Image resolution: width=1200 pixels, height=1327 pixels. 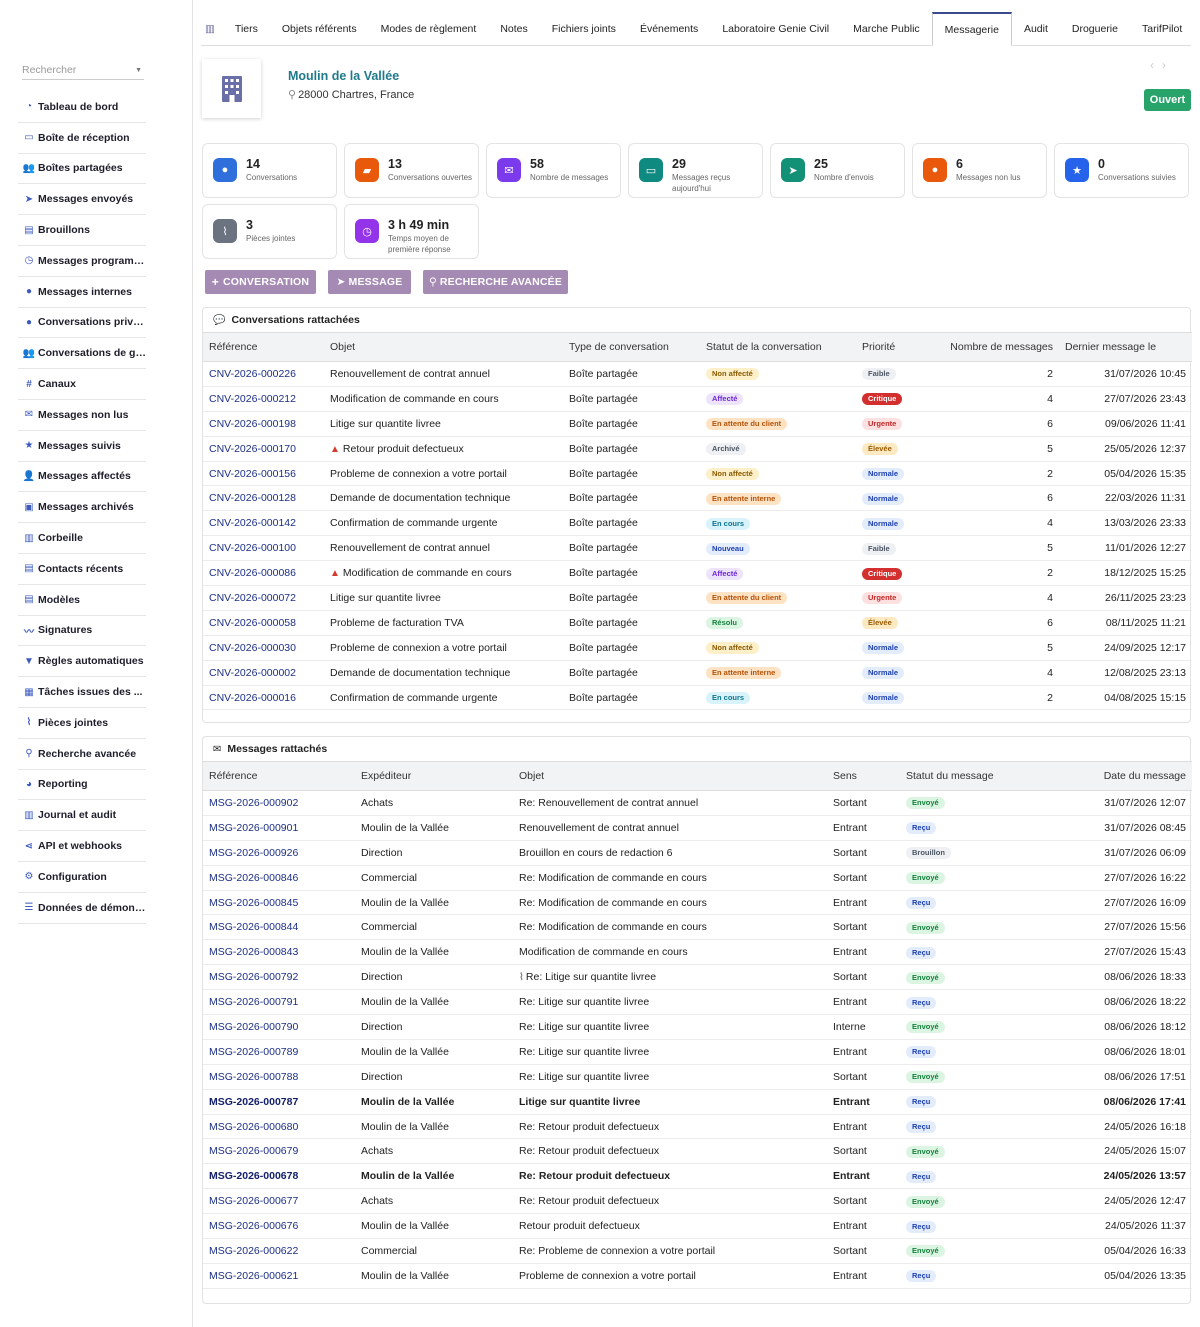 What do you see at coordinates (82, 323) in the screenshot?
I see `sidebar-item-7: ● Conversations privées` at bounding box center [82, 323].